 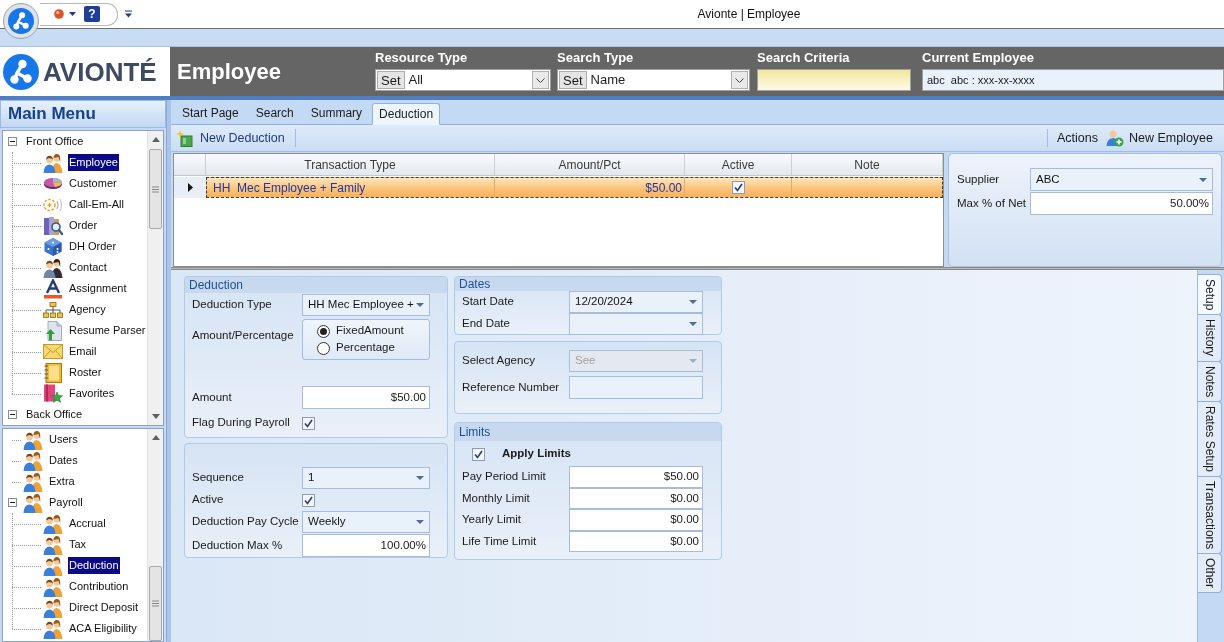 I want to click on tab: Summary, so click(x=336, y=113).